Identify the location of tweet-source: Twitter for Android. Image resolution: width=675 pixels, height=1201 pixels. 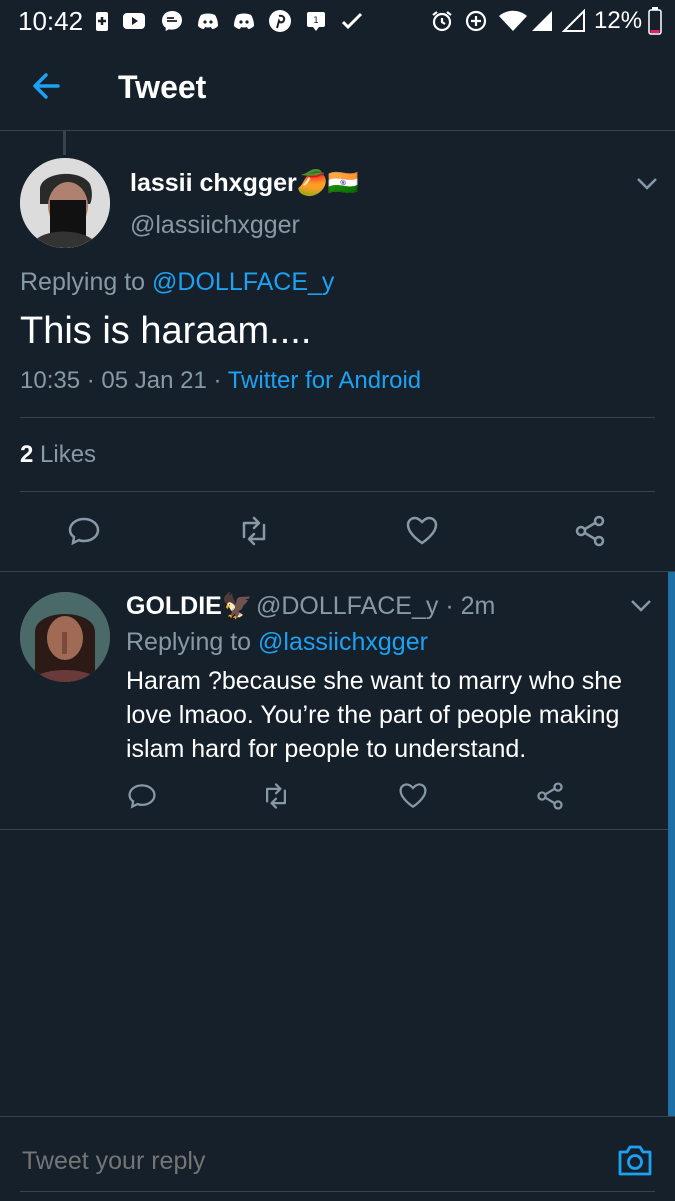
(324, 380).